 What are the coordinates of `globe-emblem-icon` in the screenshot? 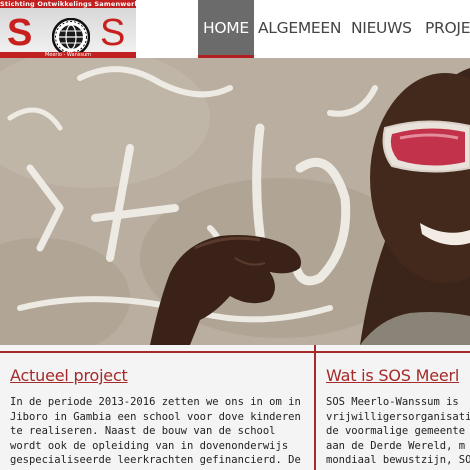 It's located at (71, 37).